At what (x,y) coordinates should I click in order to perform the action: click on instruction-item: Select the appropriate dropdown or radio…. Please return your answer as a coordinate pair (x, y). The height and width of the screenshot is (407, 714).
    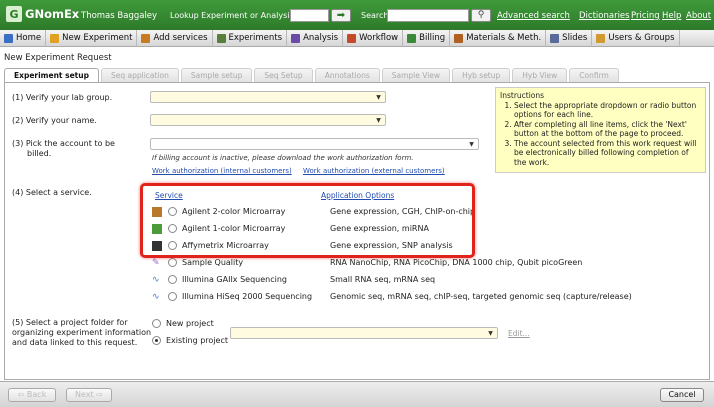
    Looking at the image, I should click on (607, 110).